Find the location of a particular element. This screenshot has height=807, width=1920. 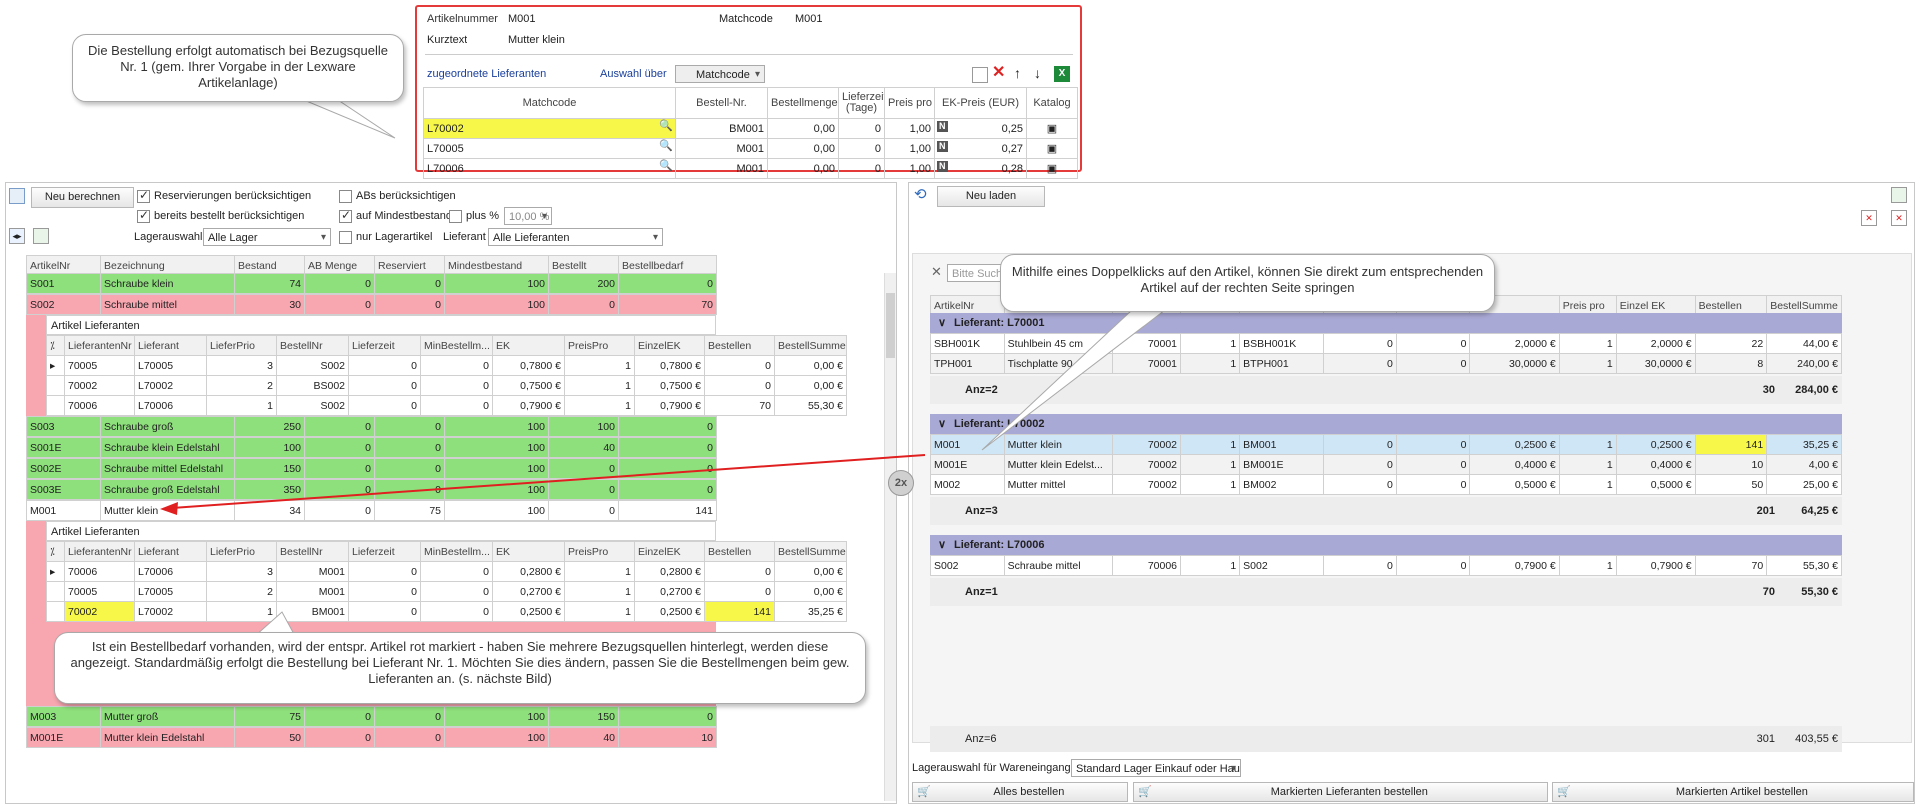

cell: SBH001K is located at coordinates (967, 343).